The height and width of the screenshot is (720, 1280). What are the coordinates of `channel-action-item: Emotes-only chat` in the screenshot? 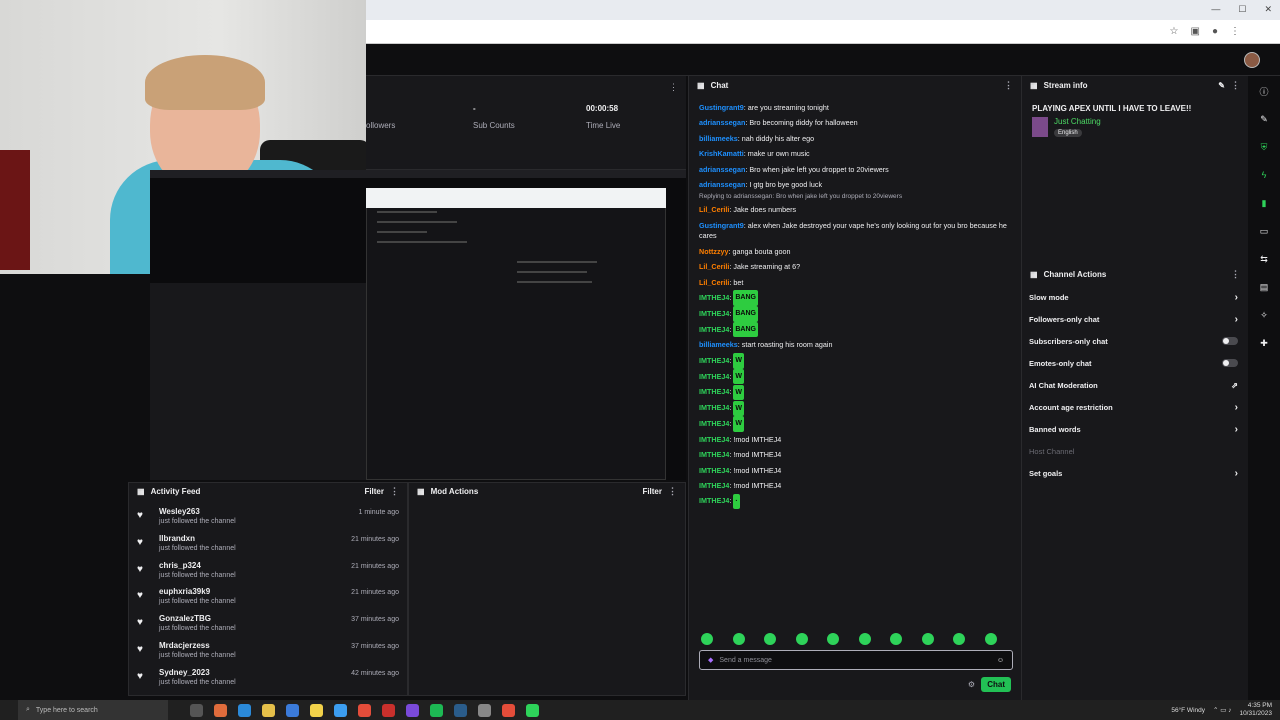 It's located at (1135, 363).